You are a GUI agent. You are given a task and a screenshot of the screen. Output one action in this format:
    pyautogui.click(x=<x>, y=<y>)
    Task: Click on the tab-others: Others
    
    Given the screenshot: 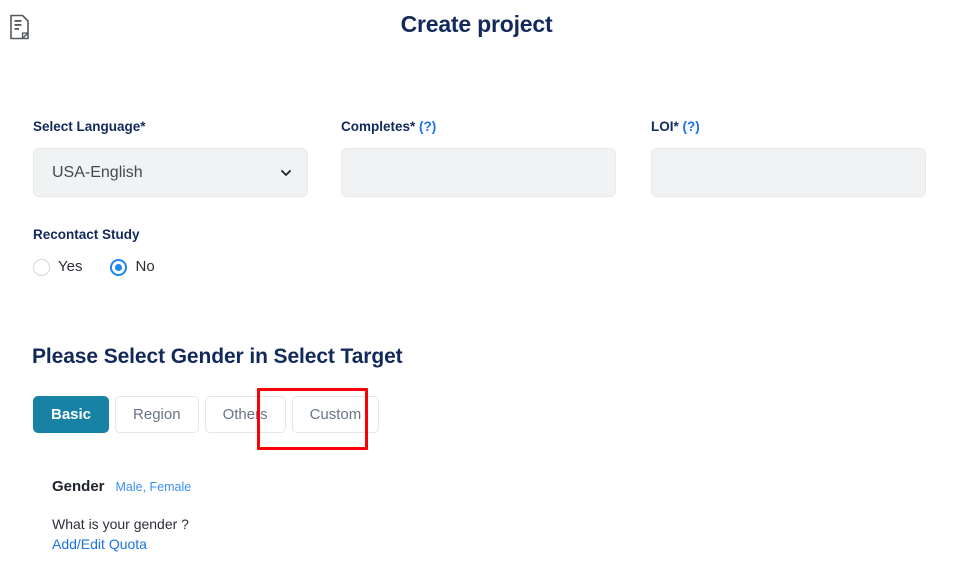 What is the action you would take?
    pyautogui.click(x=245, y=414)
    